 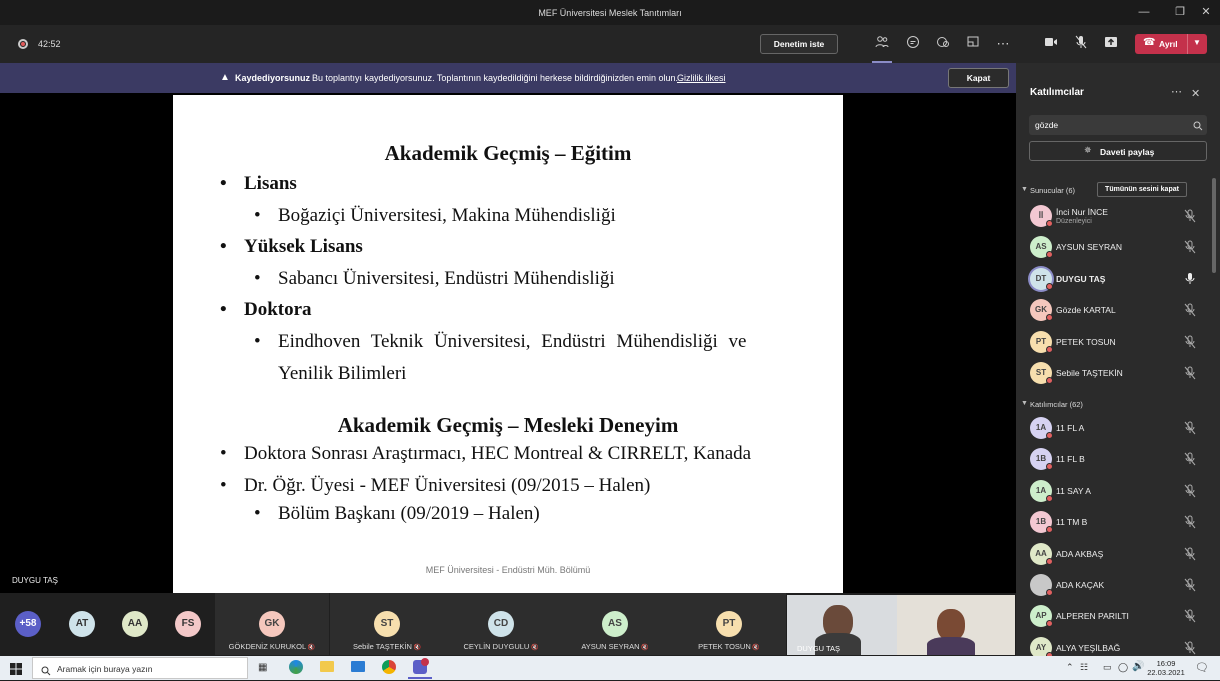 I want to click on video-feed-duygu: DUYGU TAŞ, so click(x=901, y=625).